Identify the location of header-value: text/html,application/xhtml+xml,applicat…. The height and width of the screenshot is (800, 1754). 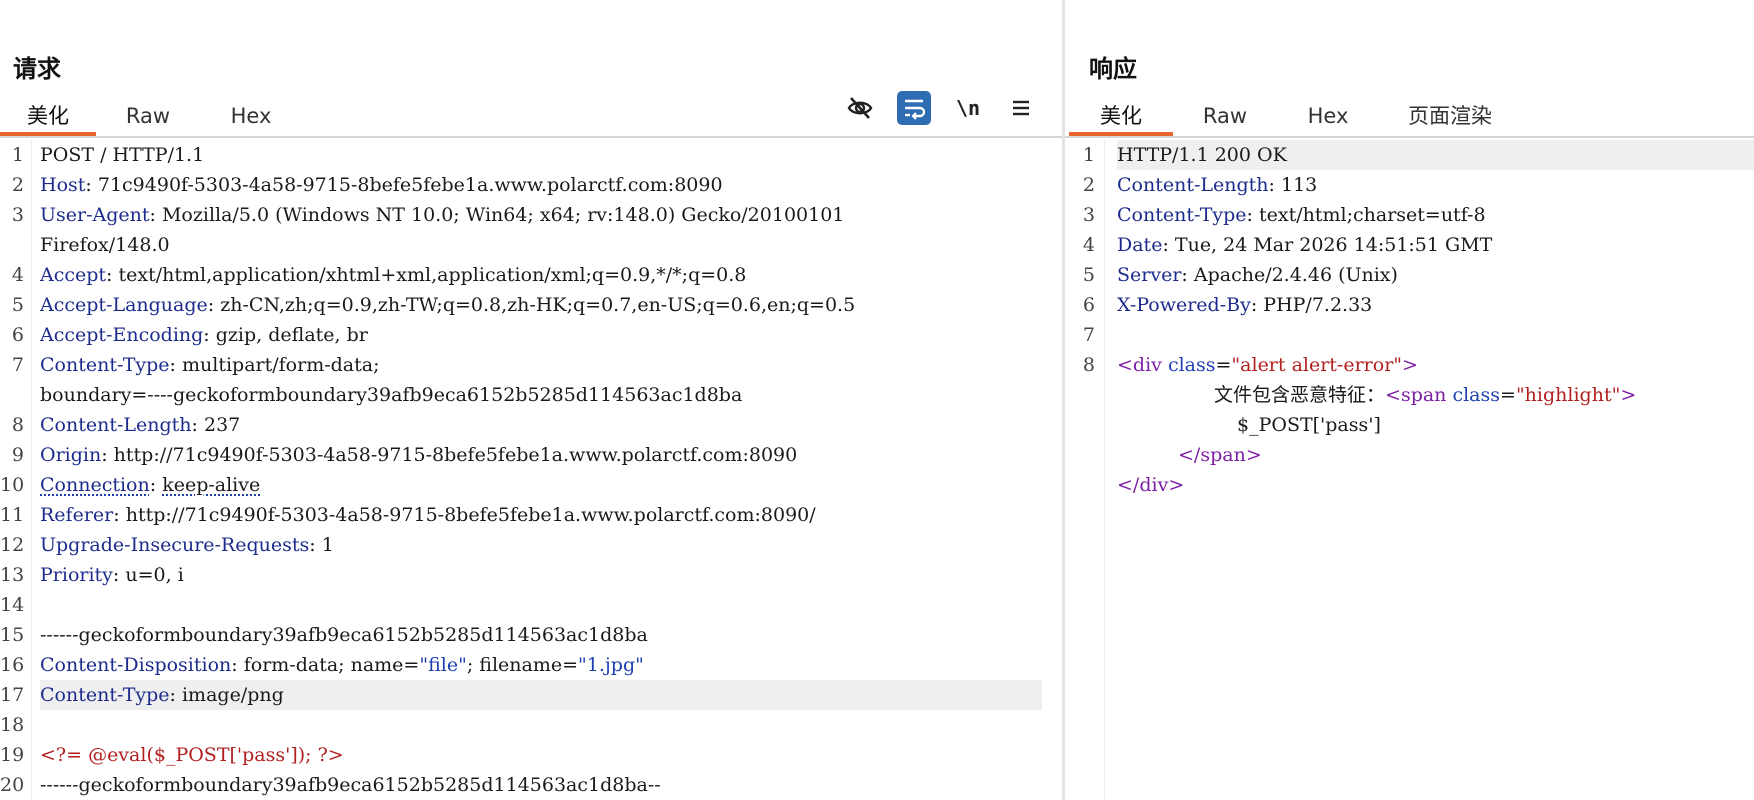
(432, 275).